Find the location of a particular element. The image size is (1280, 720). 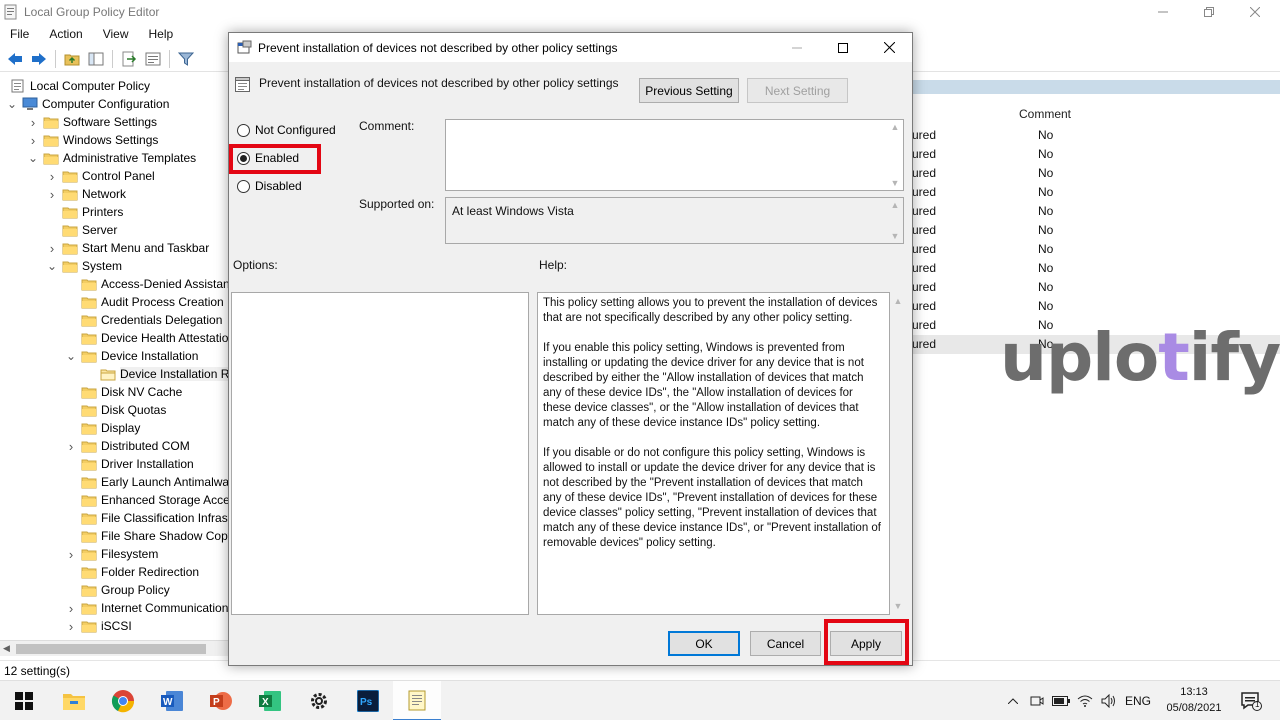

dialog-maximize-button is located at coordinates (843, 47).